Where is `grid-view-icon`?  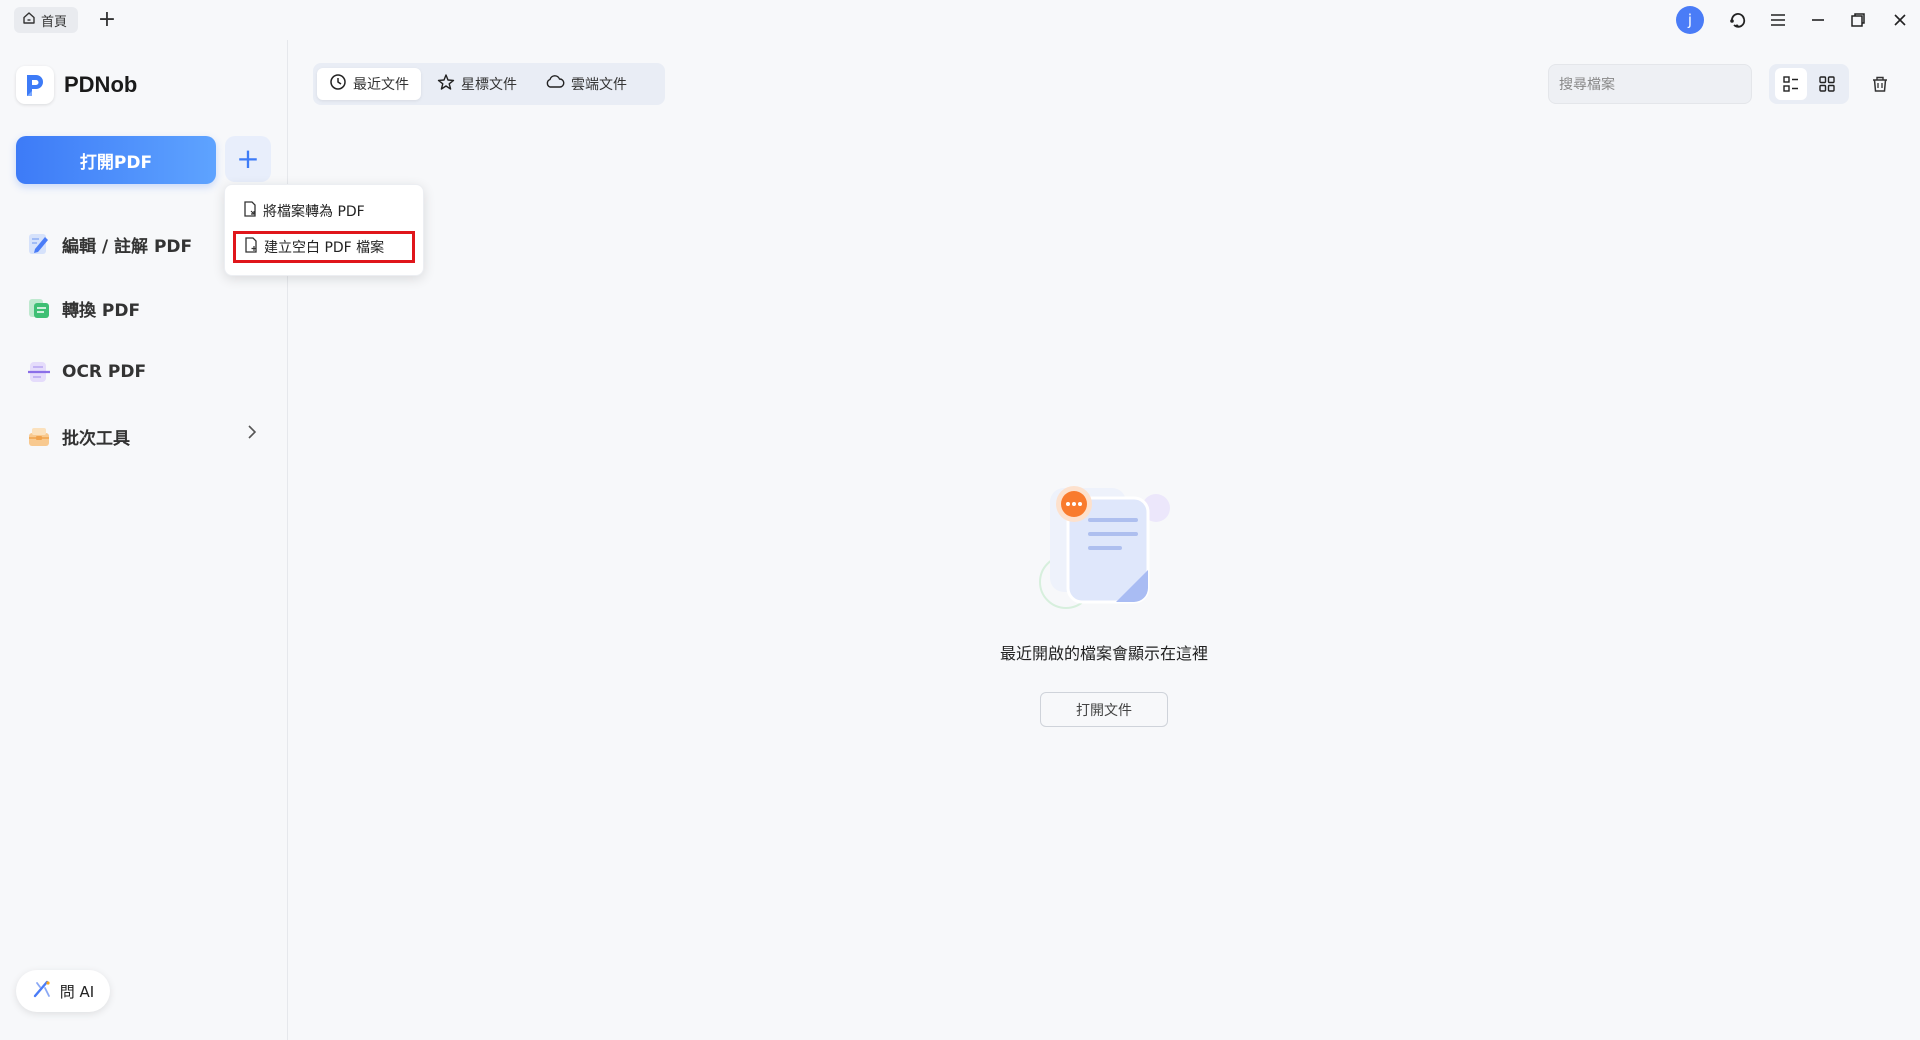 grid-view-icon is located at coordinates (1827, 84).